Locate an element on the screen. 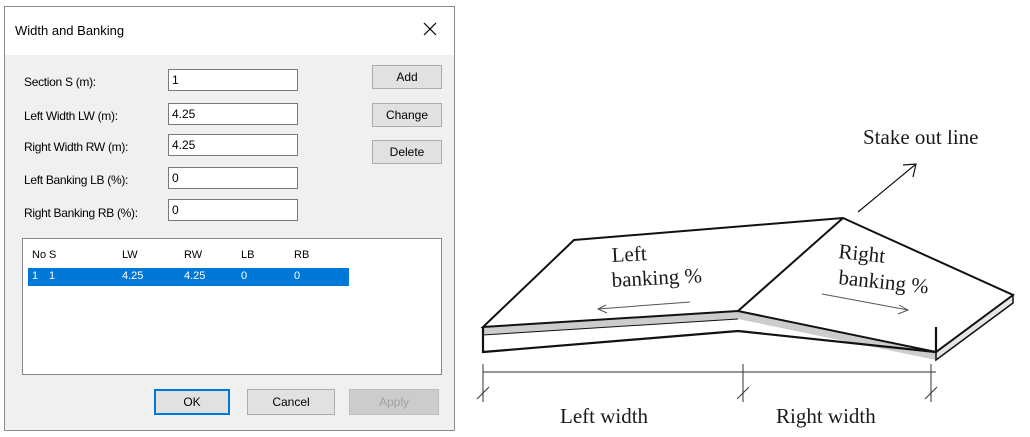  left-banking-label: Left Banking LB (%): is located at coordinates (76, 180).